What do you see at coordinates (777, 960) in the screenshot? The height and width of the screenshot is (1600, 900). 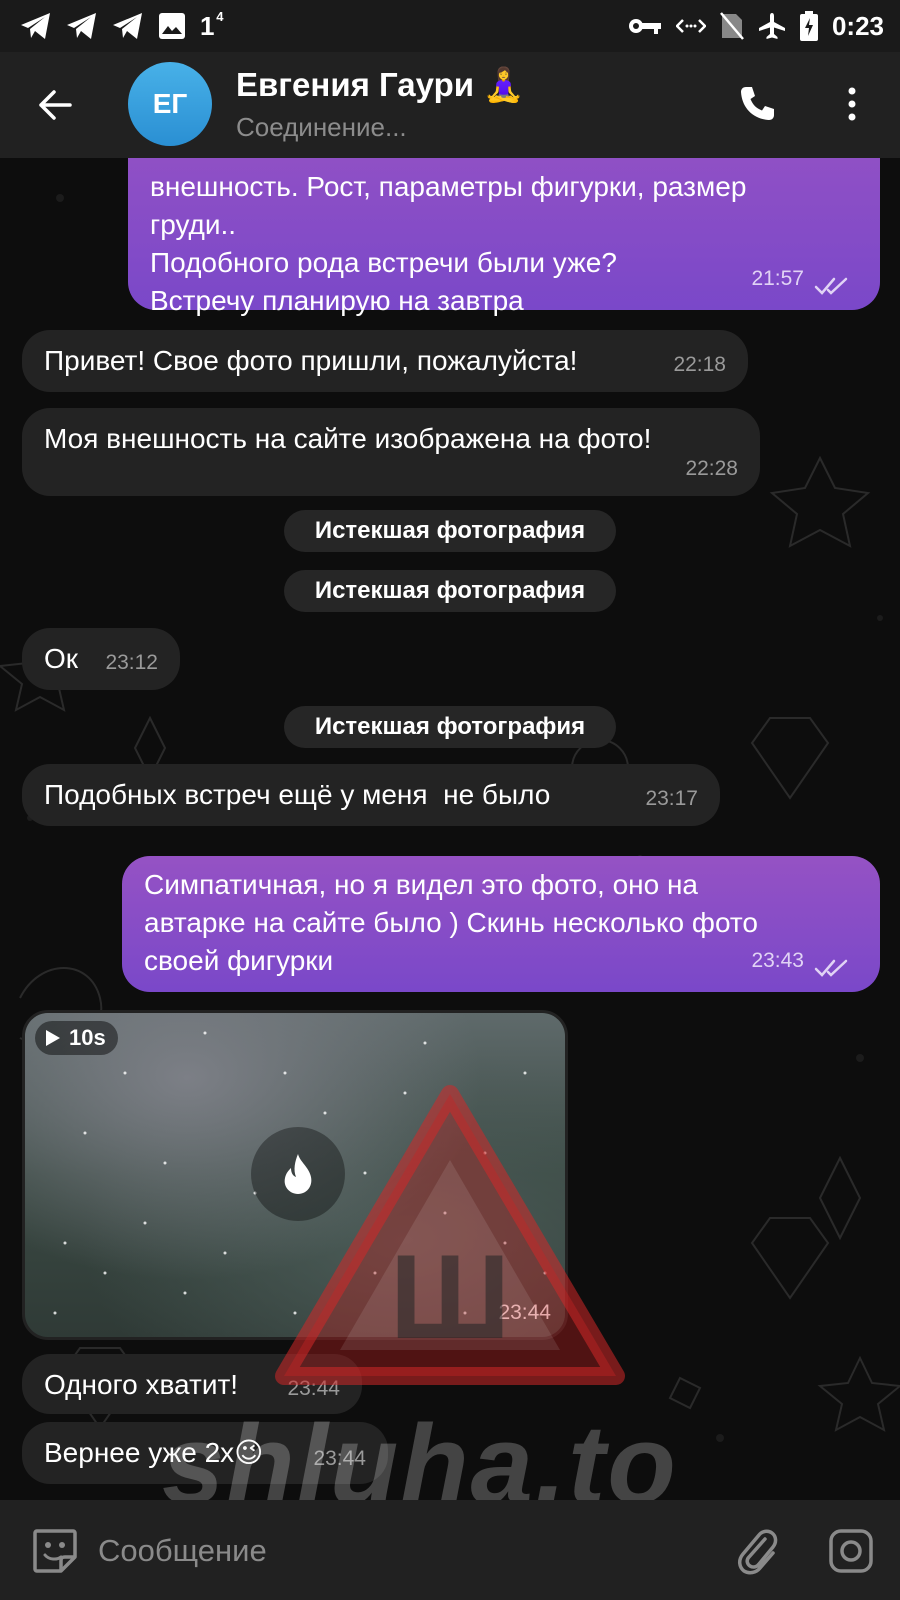 I see `message-time: 23:43` at bounding box center [777, 960].